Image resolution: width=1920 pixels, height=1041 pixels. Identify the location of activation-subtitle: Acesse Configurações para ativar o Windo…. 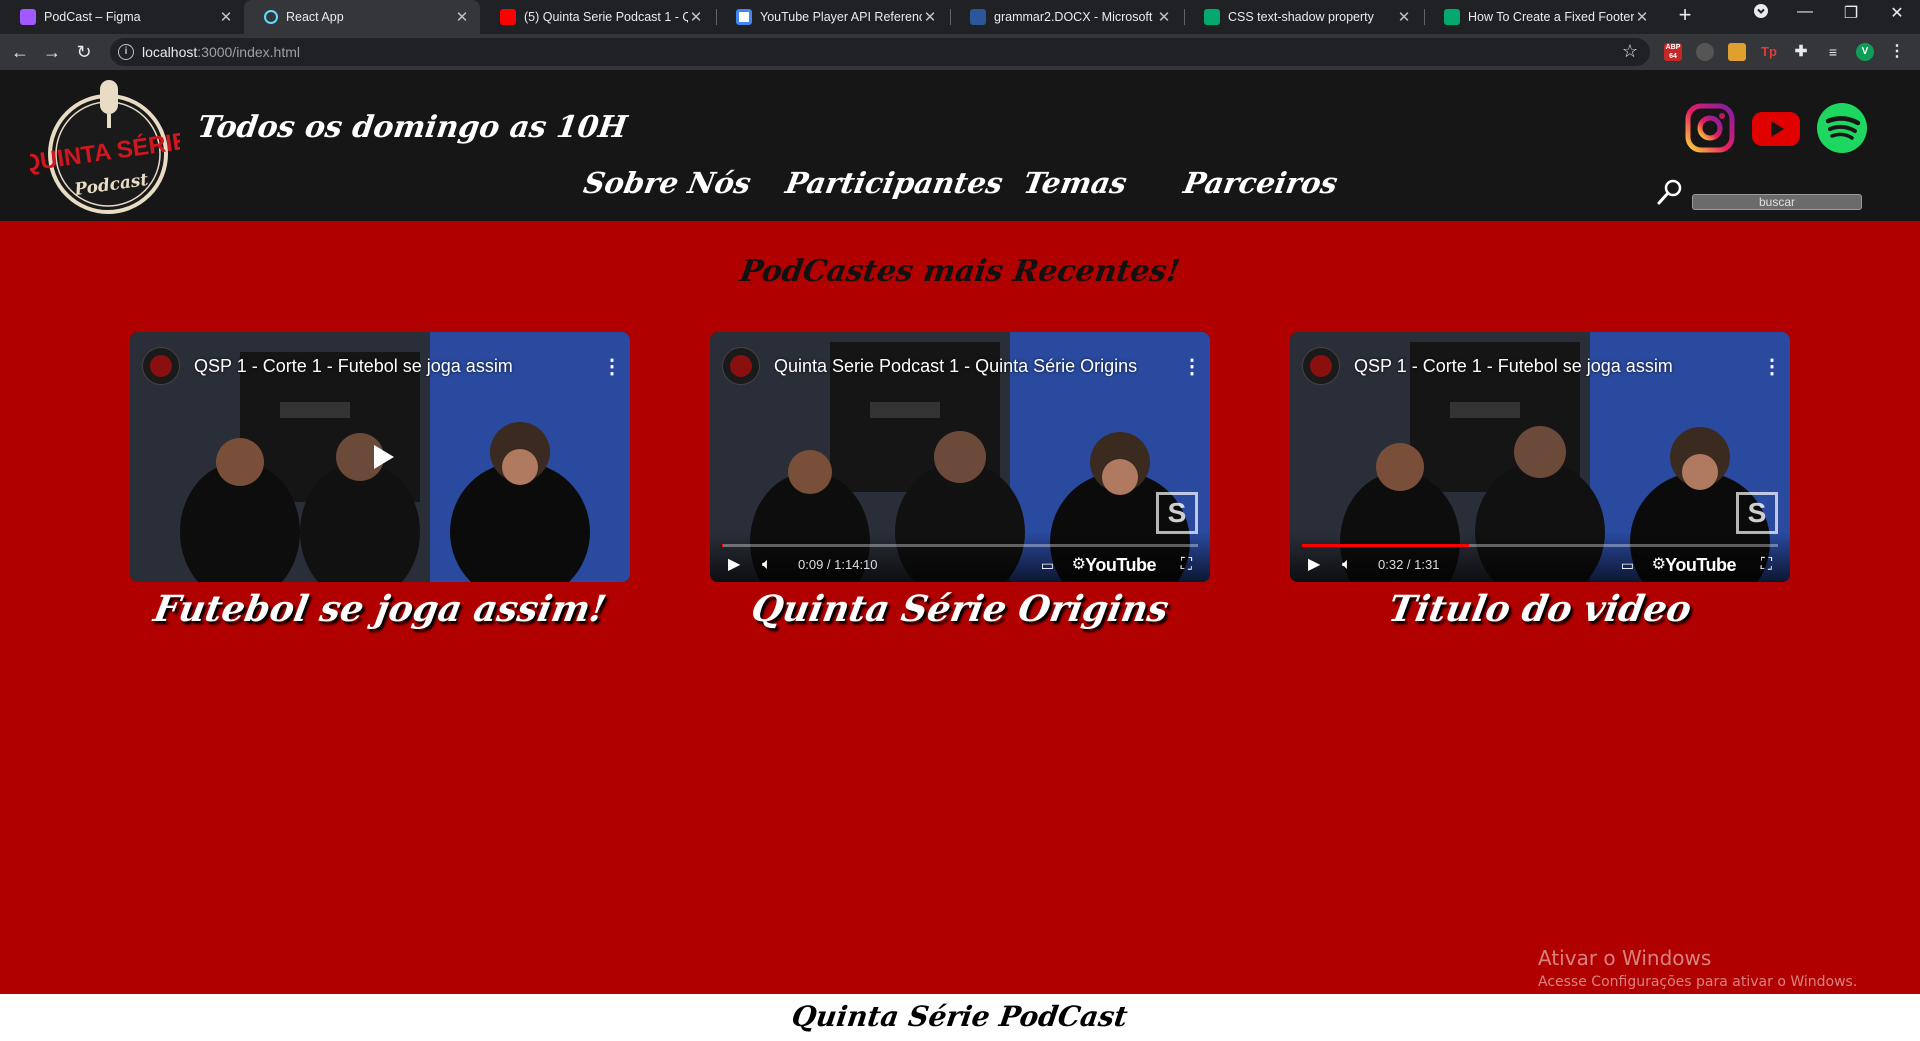
(1698, 982).